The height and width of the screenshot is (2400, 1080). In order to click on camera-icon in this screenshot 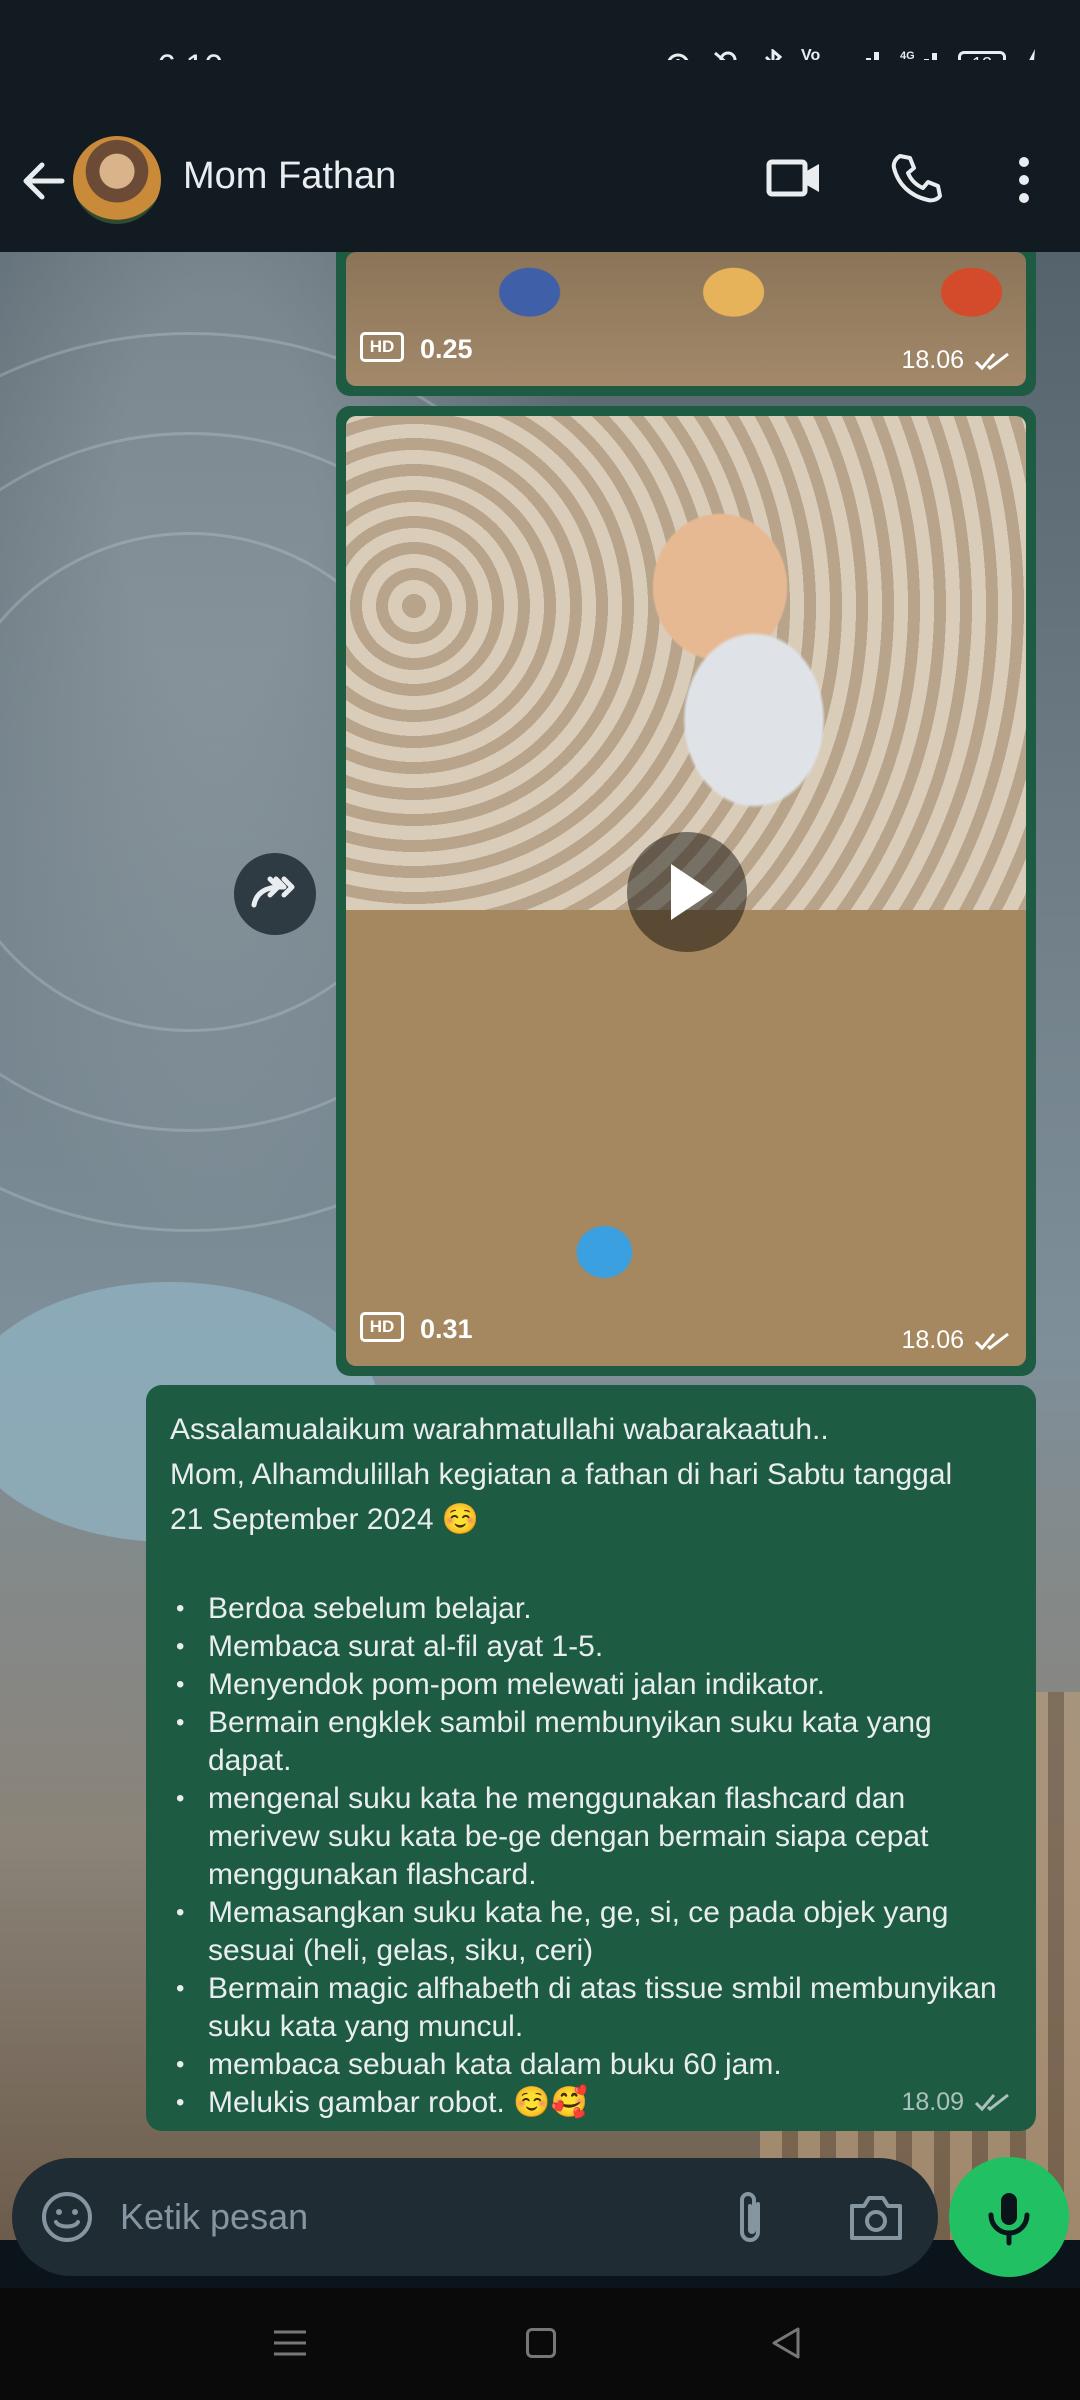, I will do `click(876, 2217)`.